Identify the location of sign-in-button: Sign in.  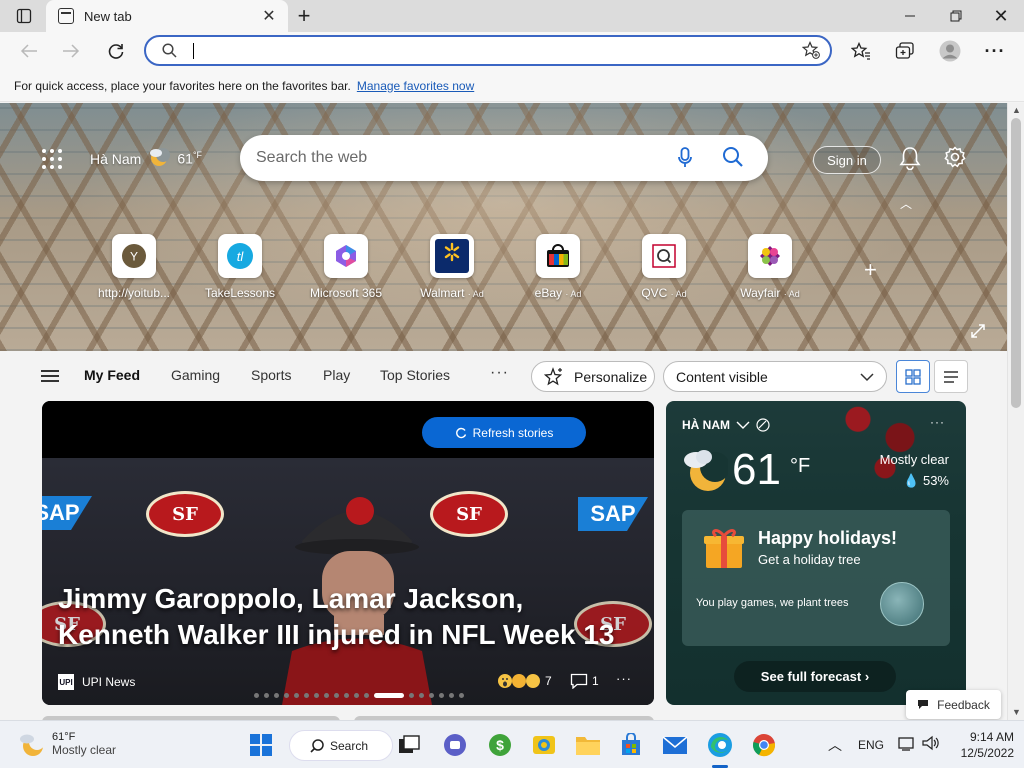
(847, 160).